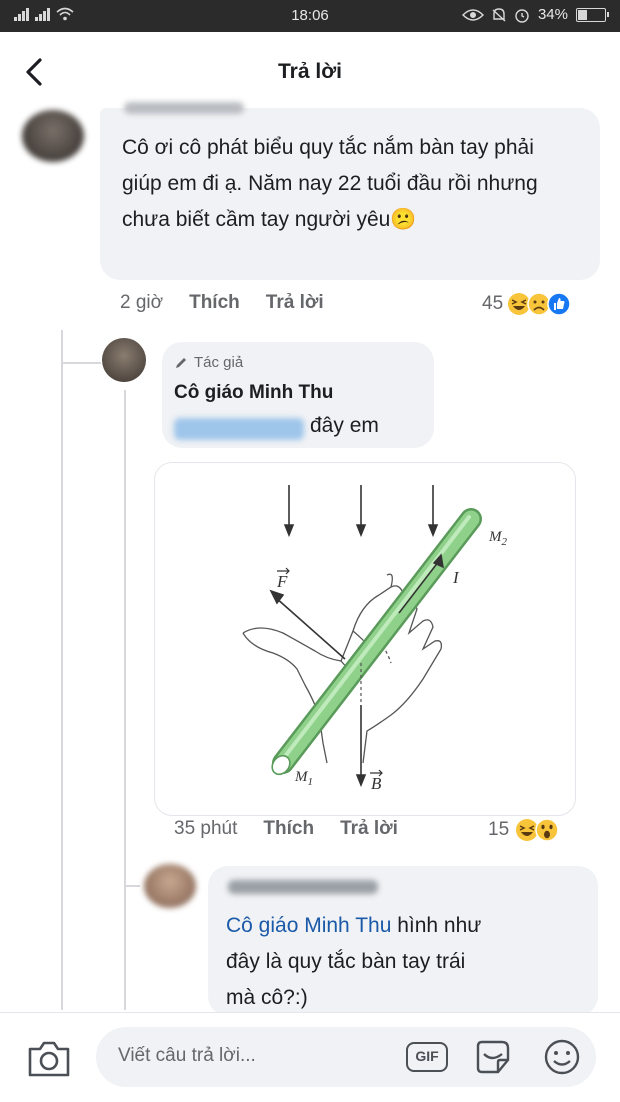 This screenshot has height=1102, width=620. I want to click on author-comment-bubble: Tác giả Cô giáo Minh Thu đây em, so click(298, 395).